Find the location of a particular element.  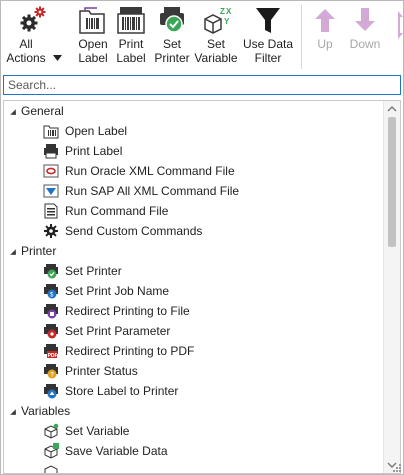

tree-item-send-custom-commands: Send Custom Commands is located at coordinates (194, 231).